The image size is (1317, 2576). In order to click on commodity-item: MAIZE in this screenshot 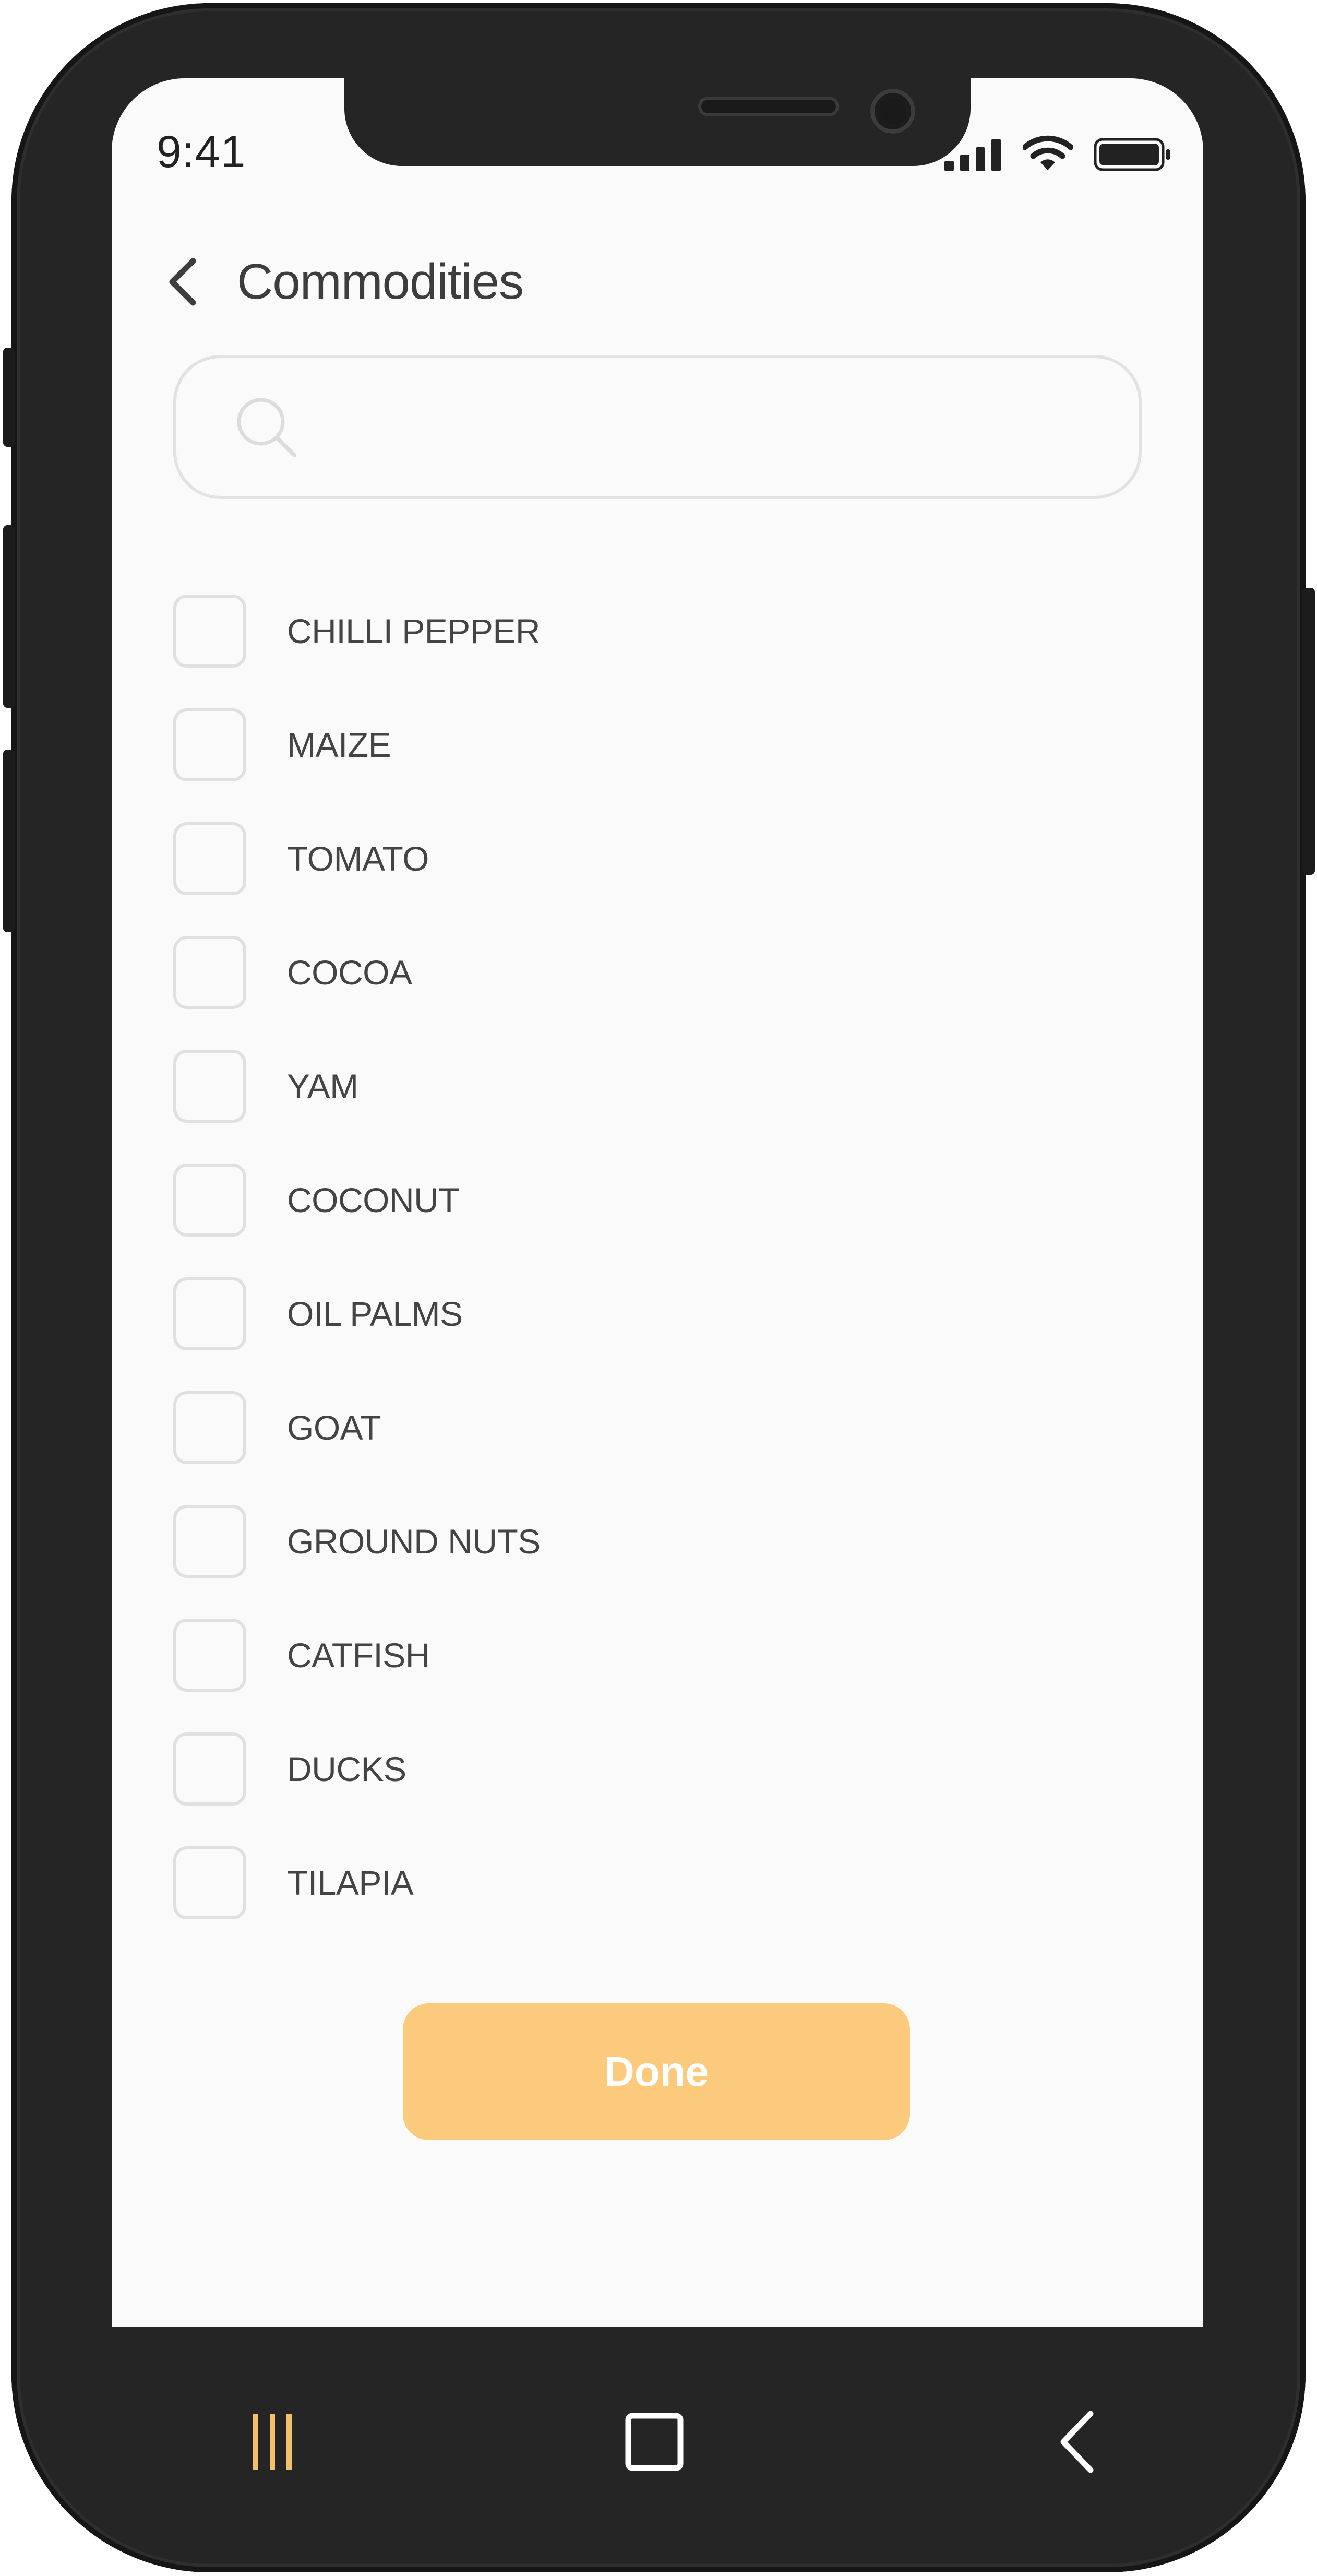, I will do `click(643, 745)`.